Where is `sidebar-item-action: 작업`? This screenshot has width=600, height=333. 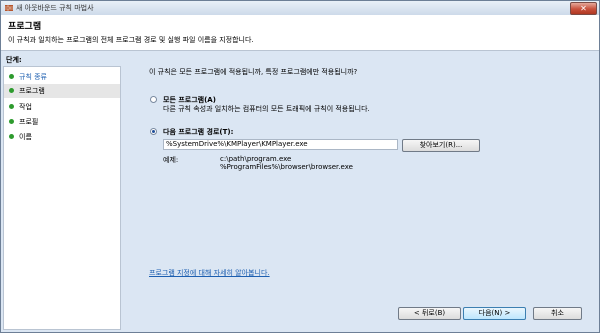 sidebar-item-action: 작업 is located at coordinates (62, 107).